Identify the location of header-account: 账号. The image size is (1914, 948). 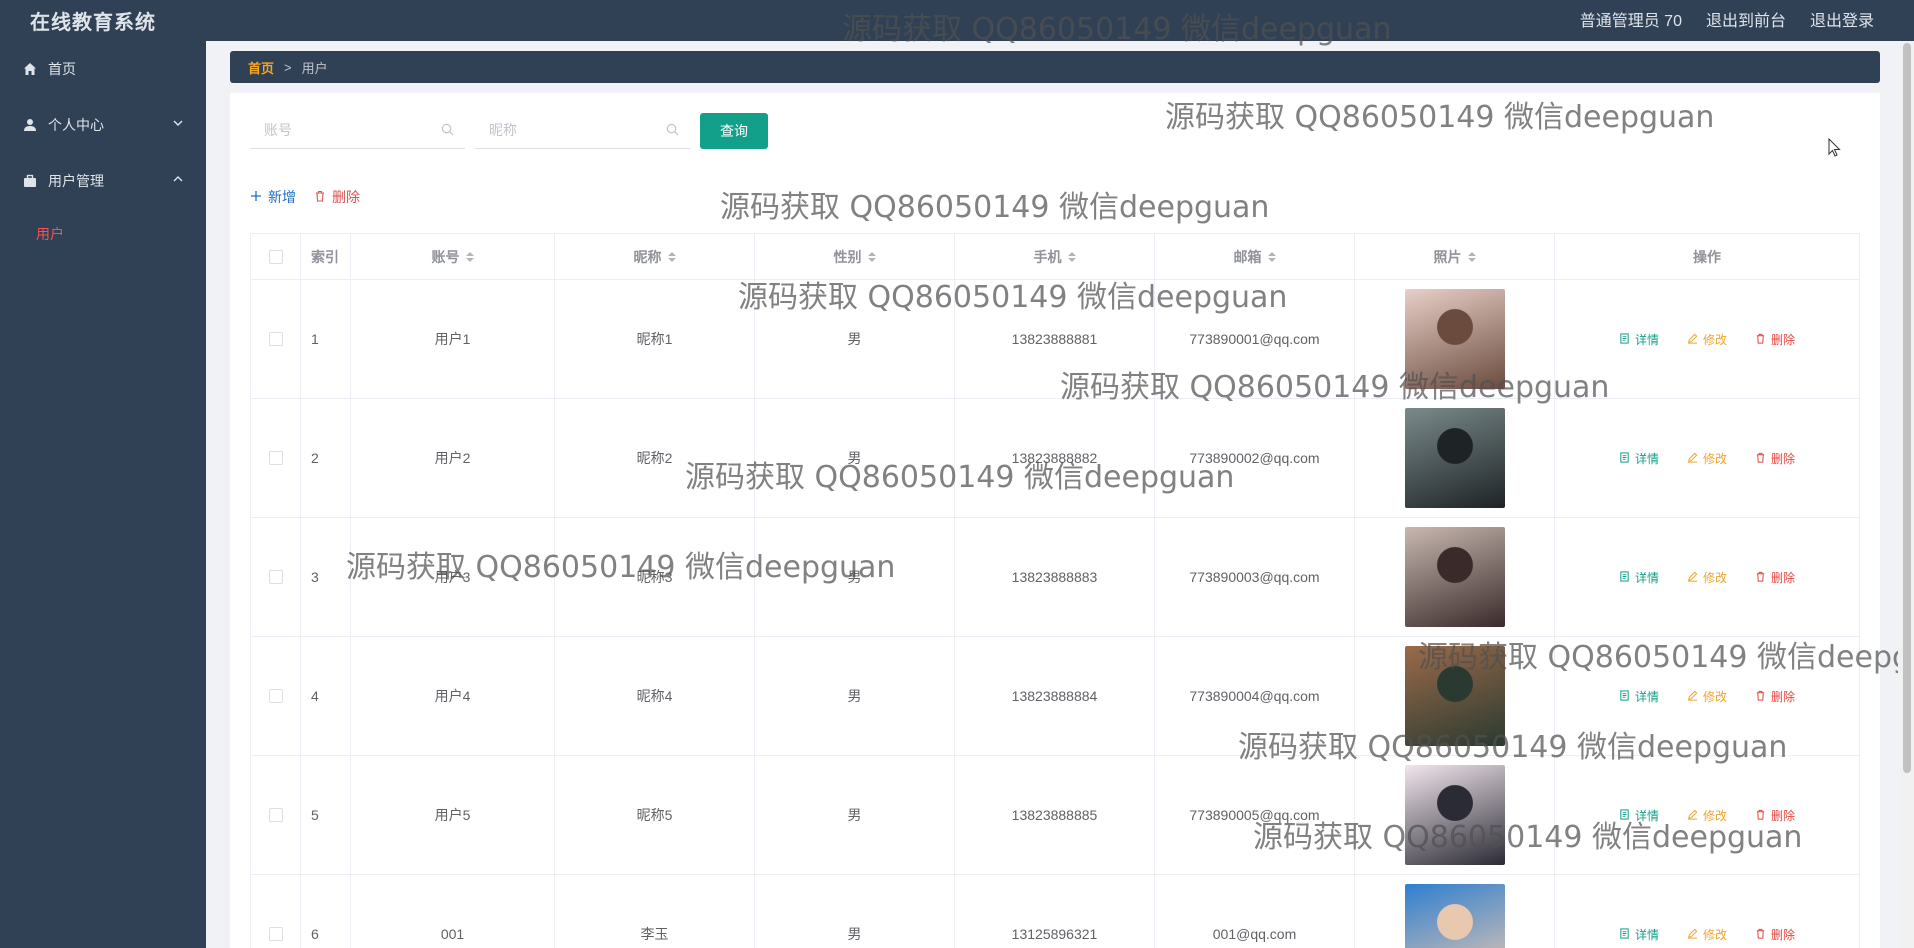
(453, 256).